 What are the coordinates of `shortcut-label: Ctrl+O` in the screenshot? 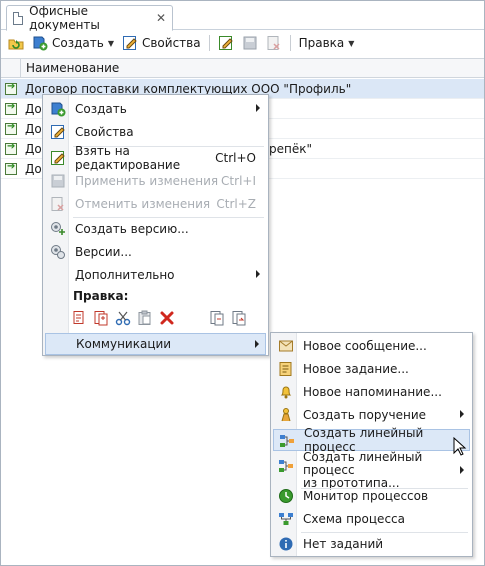 It's located at (235, 158).